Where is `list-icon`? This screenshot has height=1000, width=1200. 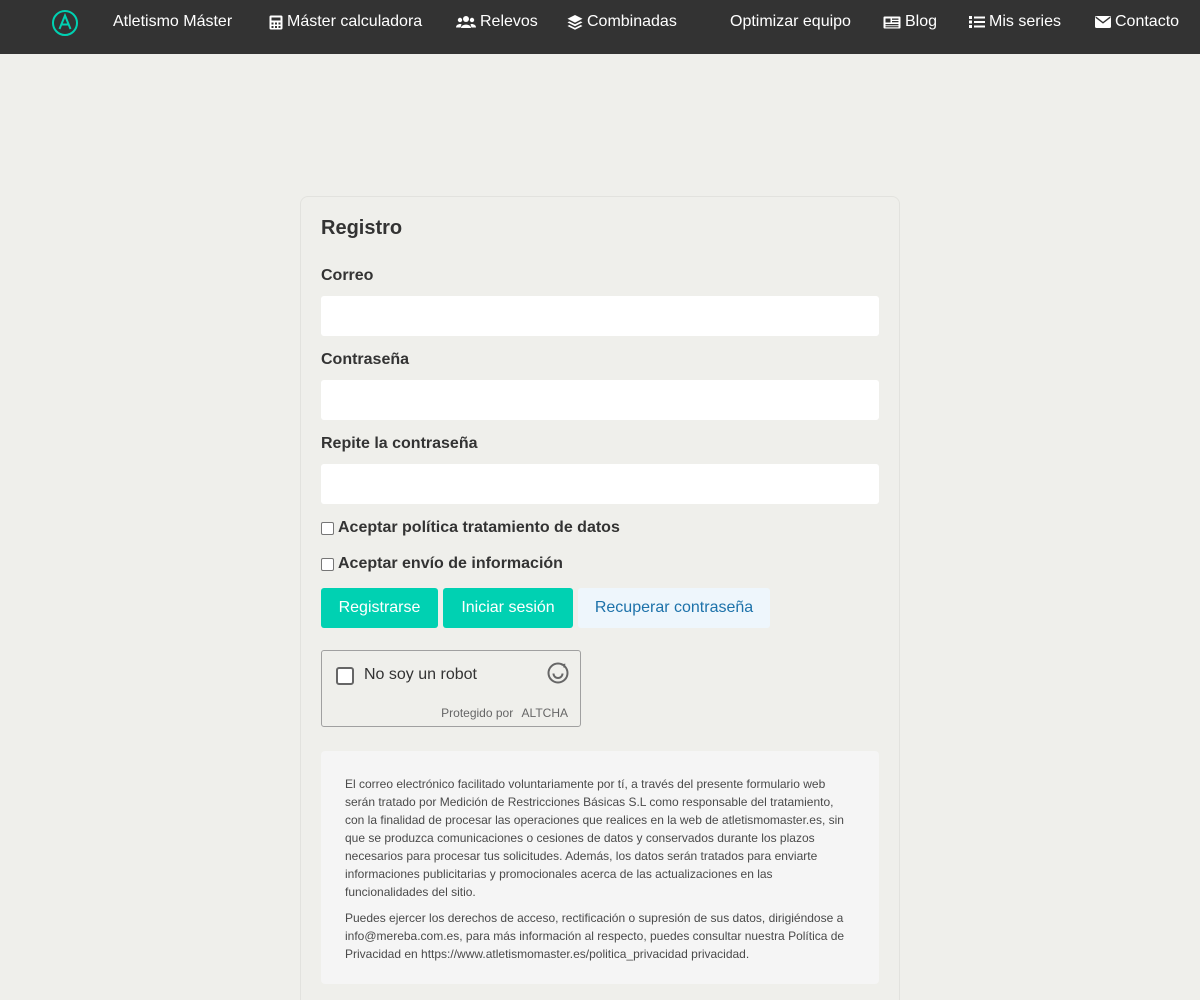
list-icon is located at coordinates (977, 22).